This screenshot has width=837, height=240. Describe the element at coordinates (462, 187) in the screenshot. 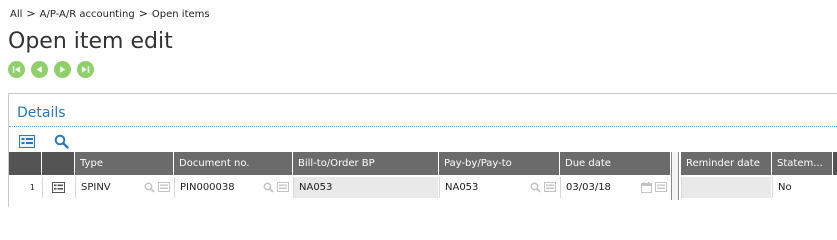

I see `cell-pay-by-pay-to-value: NA053` at that location.